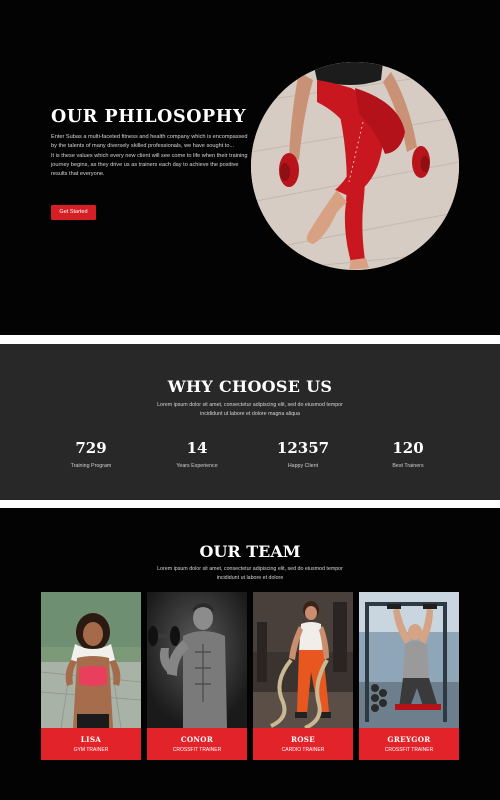 Image resolution: width=500 pixels, height=800 pixels. I want to click on stat-label: Best Trainers, so click(408, 466).